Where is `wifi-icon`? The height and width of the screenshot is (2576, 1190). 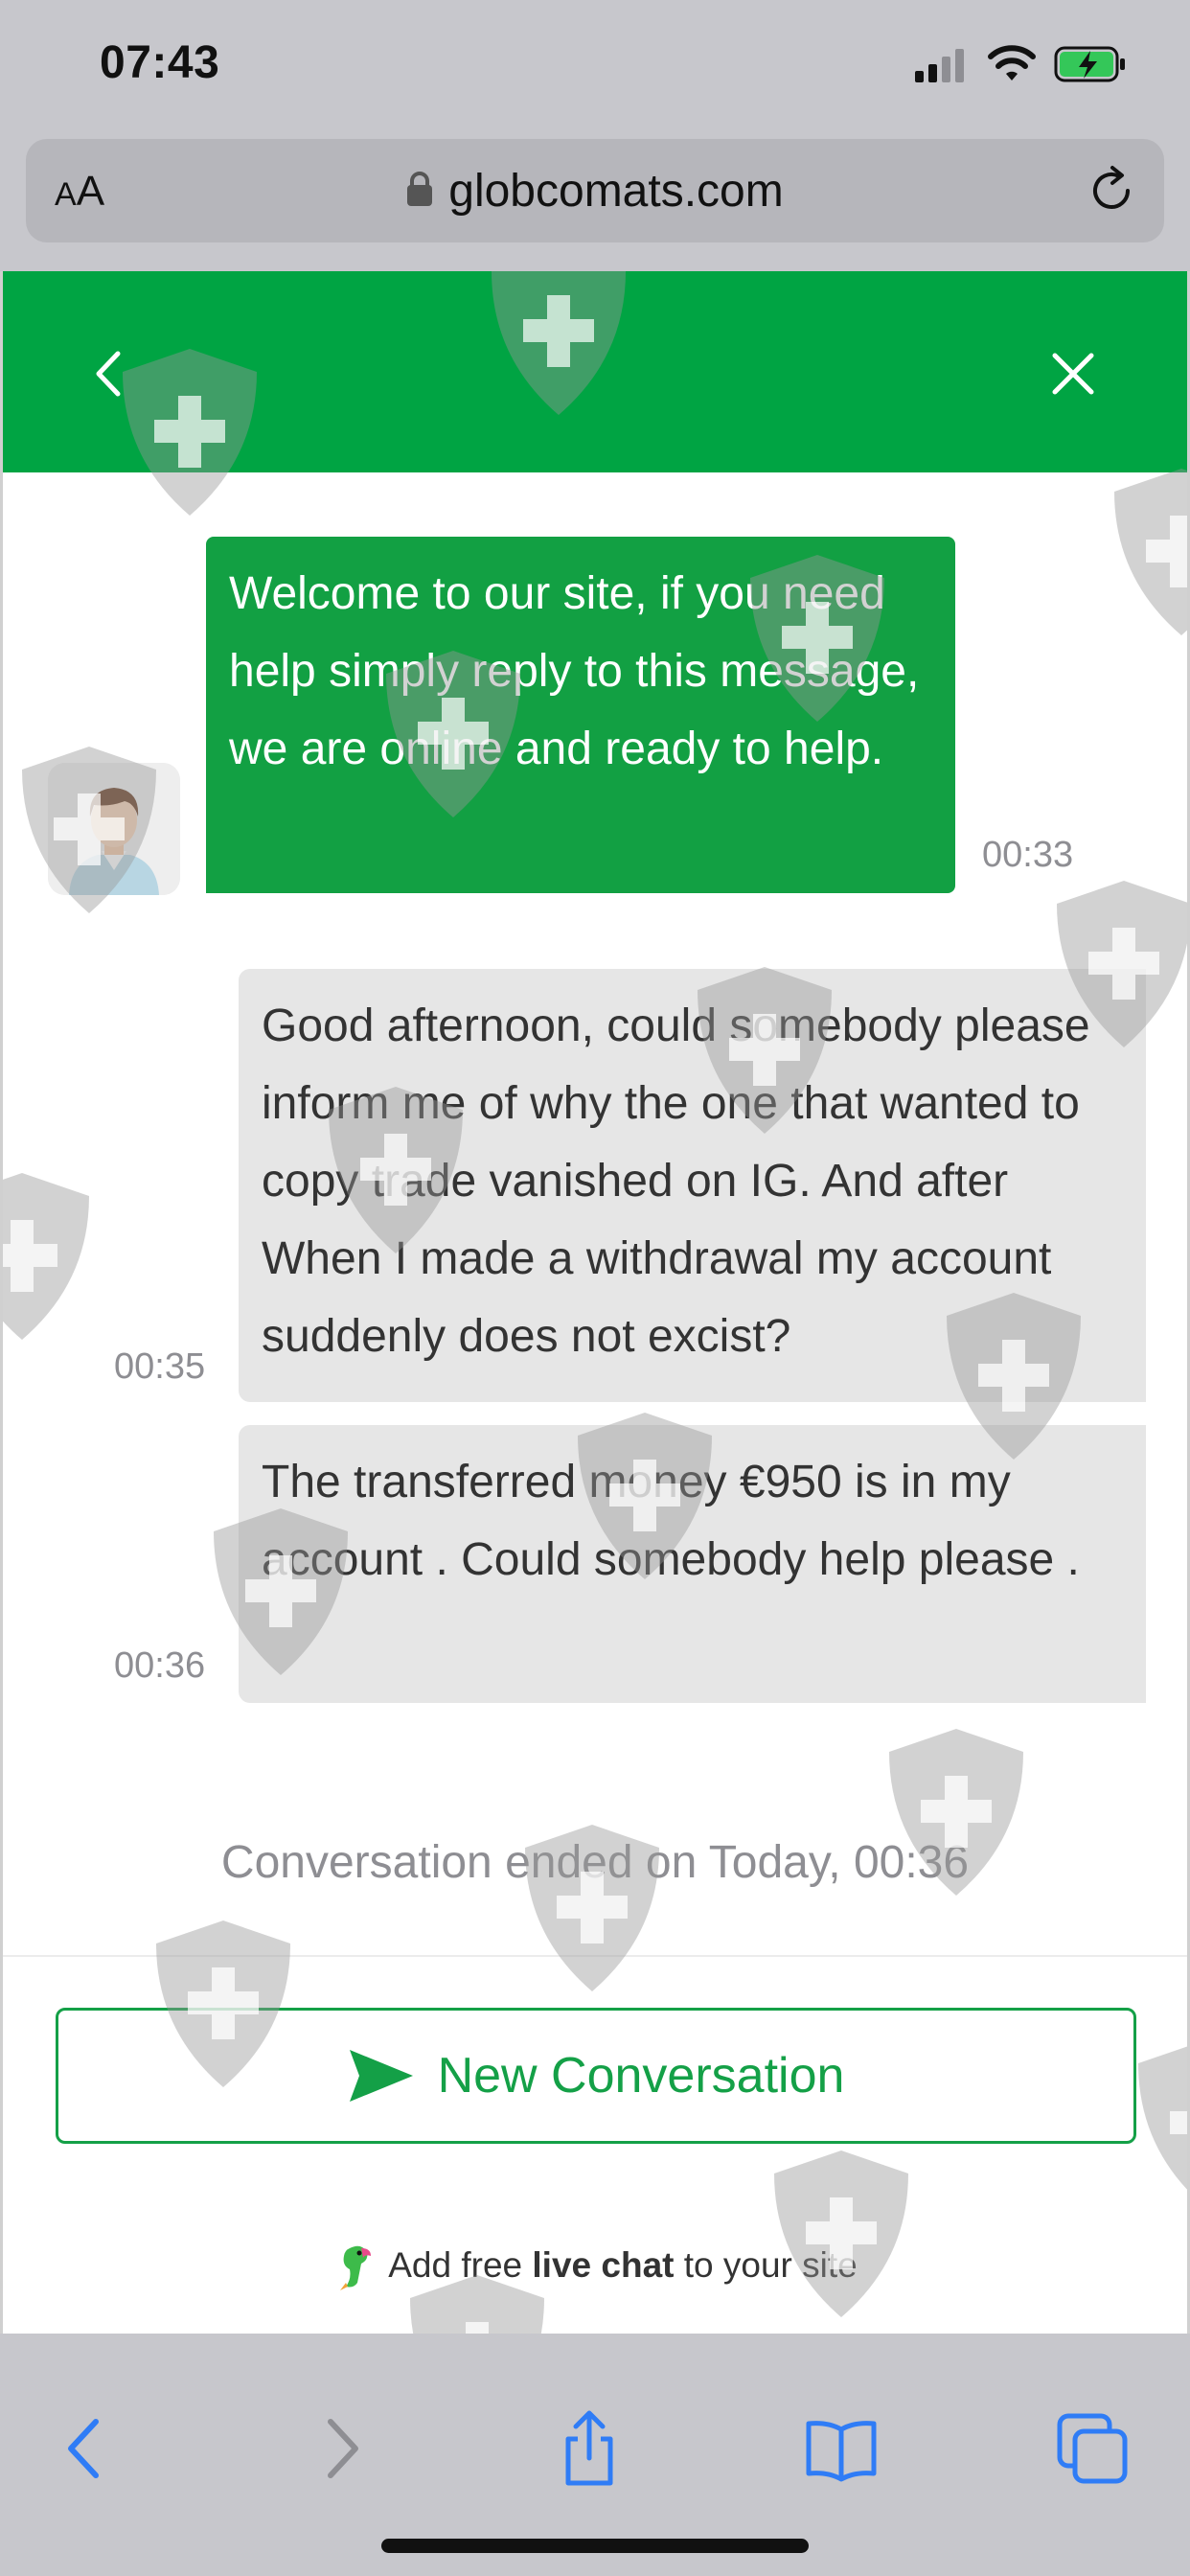 wifi-icon is located at coordinates (1012, 63).